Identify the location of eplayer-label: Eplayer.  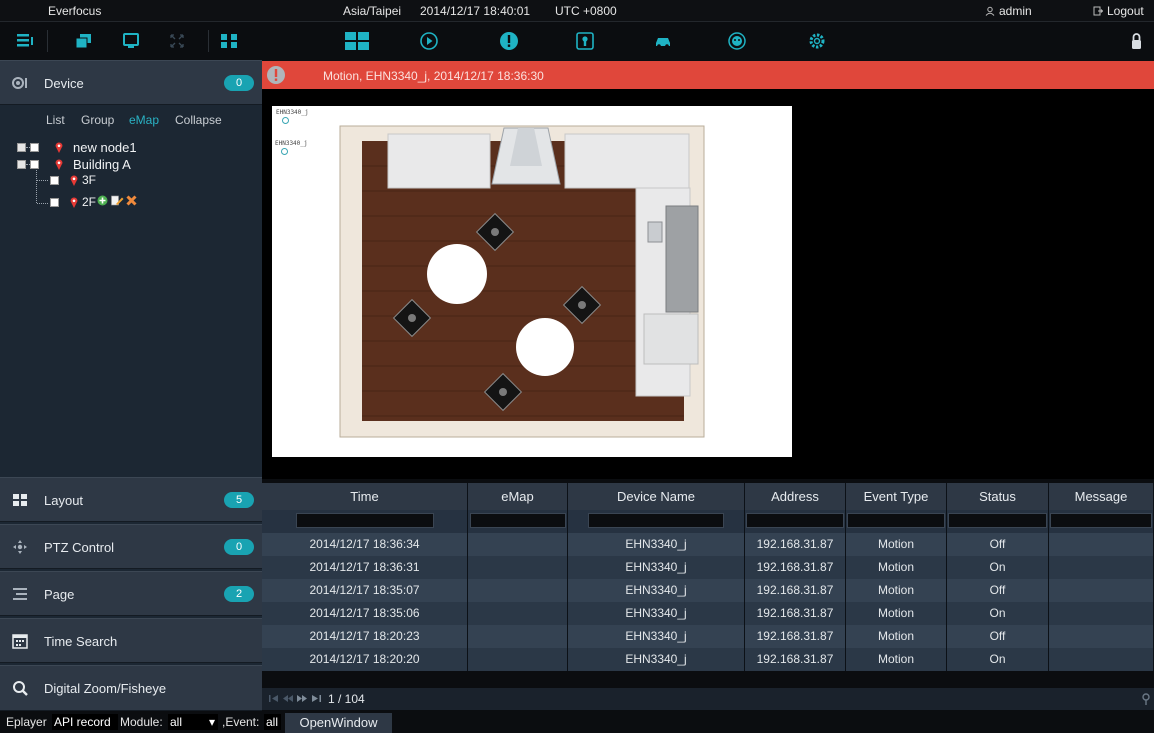
(26, 722).